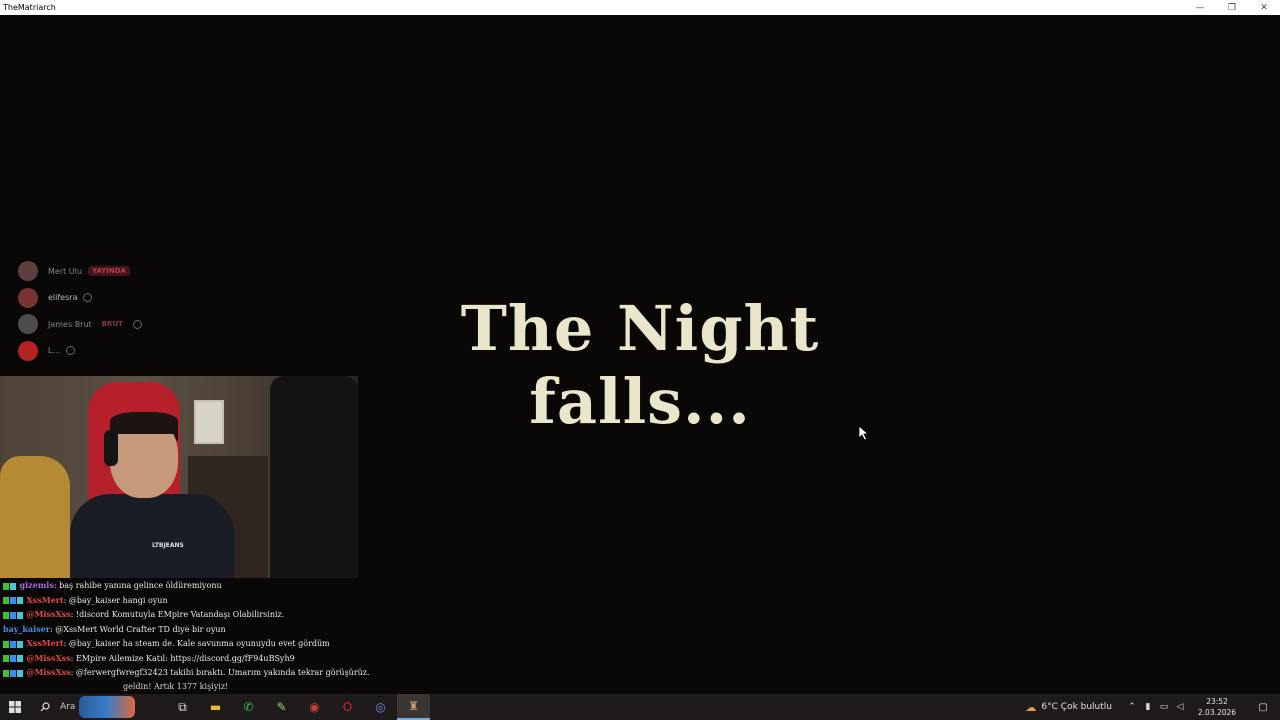  What do you see at coordinates (215, 707) in the screenshot?
I see `file-explorer-icon: ▬` at bounding box center [215, 707].